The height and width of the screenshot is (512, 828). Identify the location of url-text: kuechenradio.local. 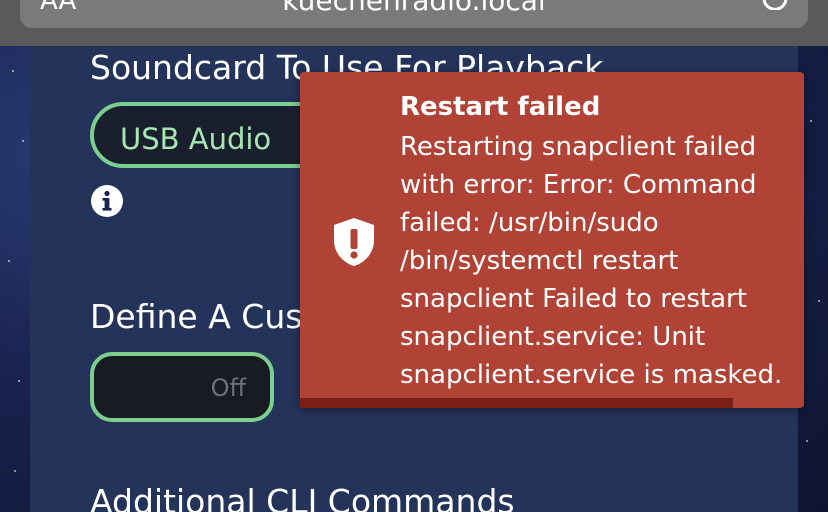
(414, 8).